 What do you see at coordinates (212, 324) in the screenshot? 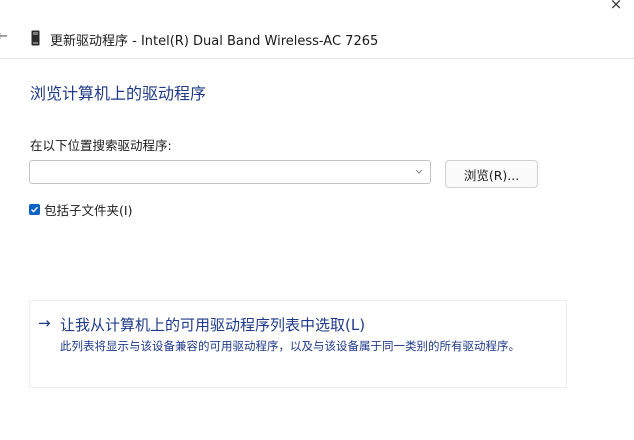
I see `pick-from-list-title: 让我从计算机上的可用驱动程序列表中选取(L)` at bounding box center [212, 324].